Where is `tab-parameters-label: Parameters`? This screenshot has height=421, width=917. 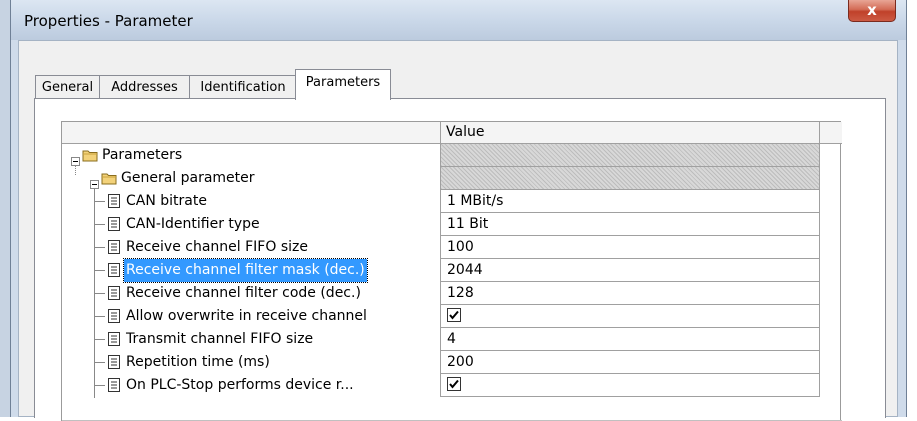
tab-parameters-label: Parameters is located at coordinates (343, 82).